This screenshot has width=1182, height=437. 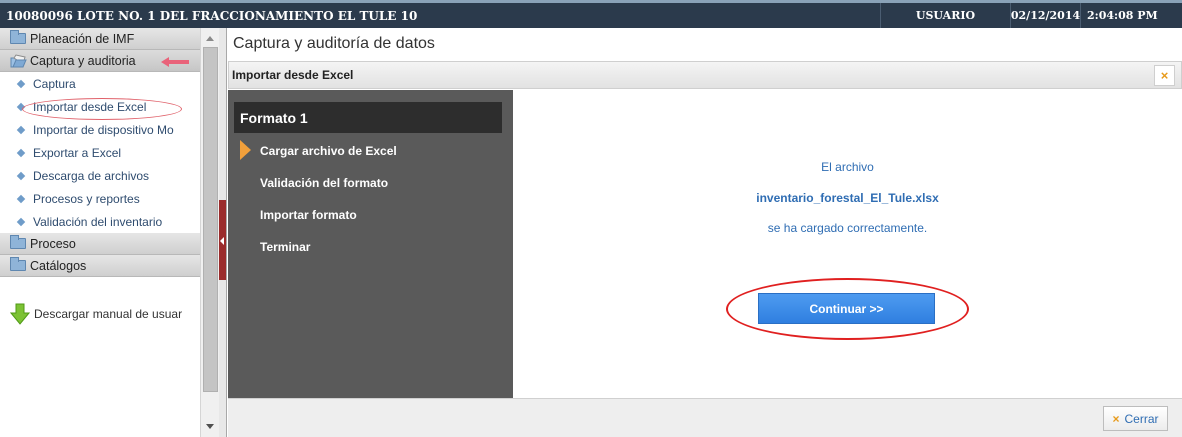 I want to click on close-button-label: Cerrar, so click(x=1141, y=418).